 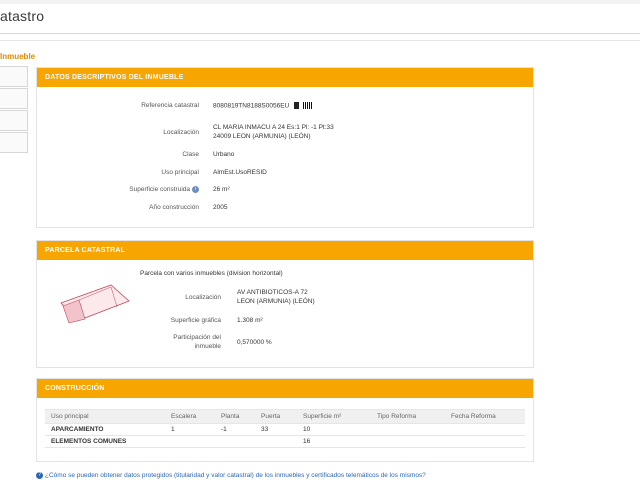 I want to click on localizacion-line-1: CL MARIA INMACU A 24 Es:1 Pl: -1 Pt:33, so click(x=273, y=127).